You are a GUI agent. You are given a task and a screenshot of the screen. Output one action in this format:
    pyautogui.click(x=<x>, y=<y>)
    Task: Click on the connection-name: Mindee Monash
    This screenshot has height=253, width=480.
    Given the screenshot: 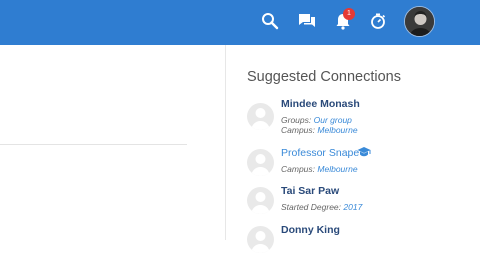 What is the action you would take?
    pyautogui.click(x=320, y=104)
    